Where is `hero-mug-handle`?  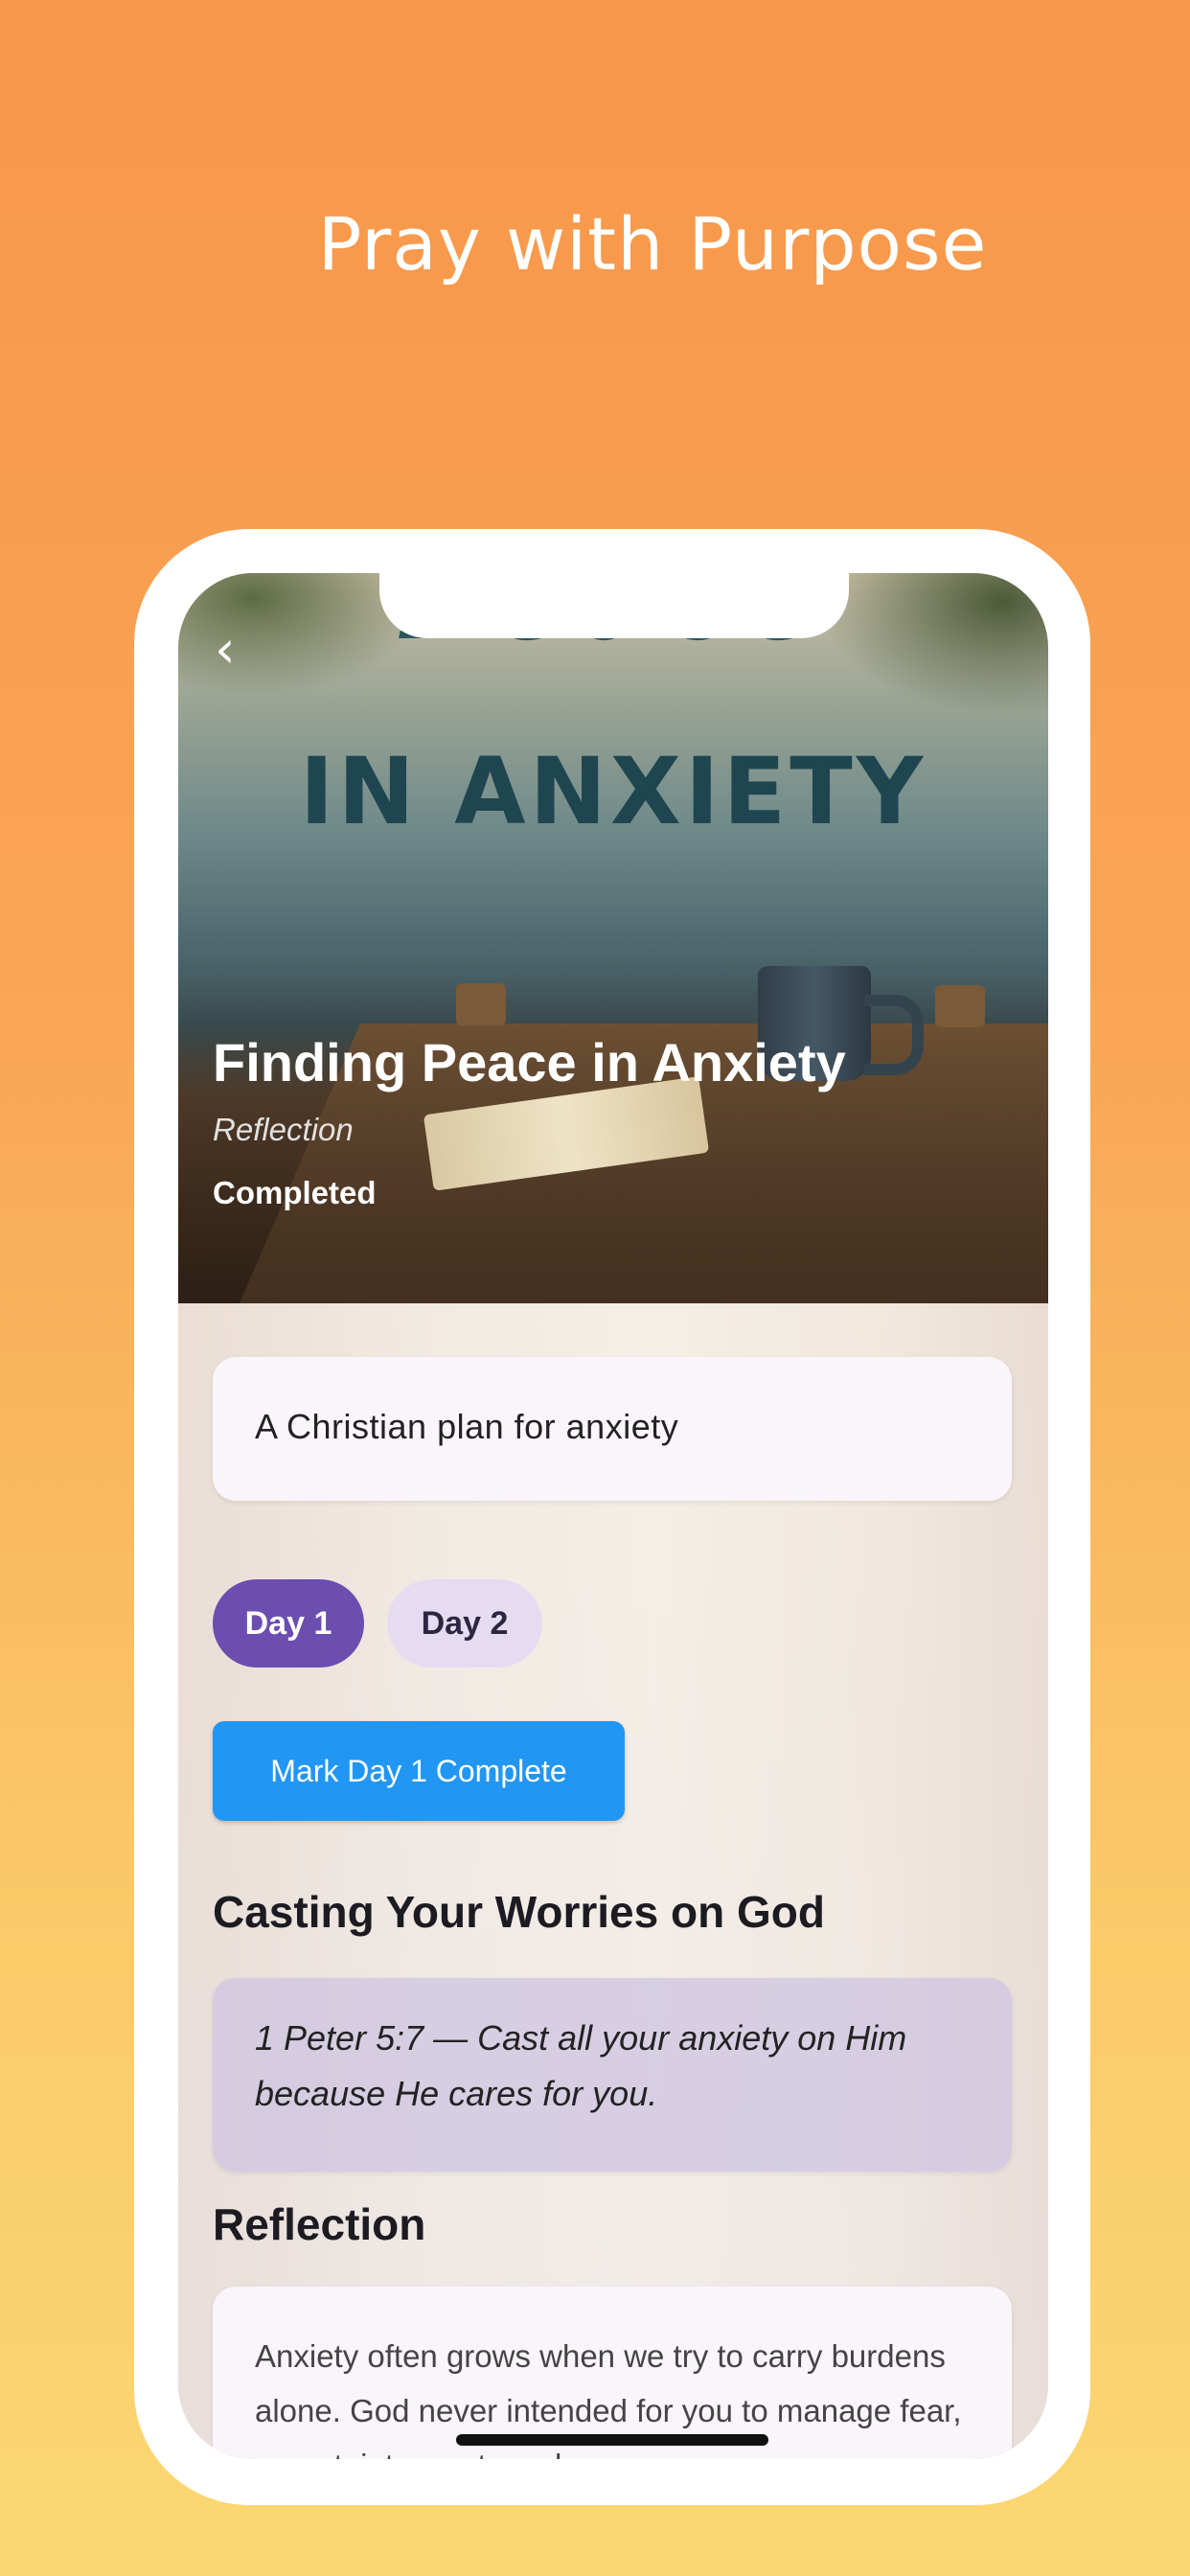
hero-mug-handle is located at coordinates (894, 1035).